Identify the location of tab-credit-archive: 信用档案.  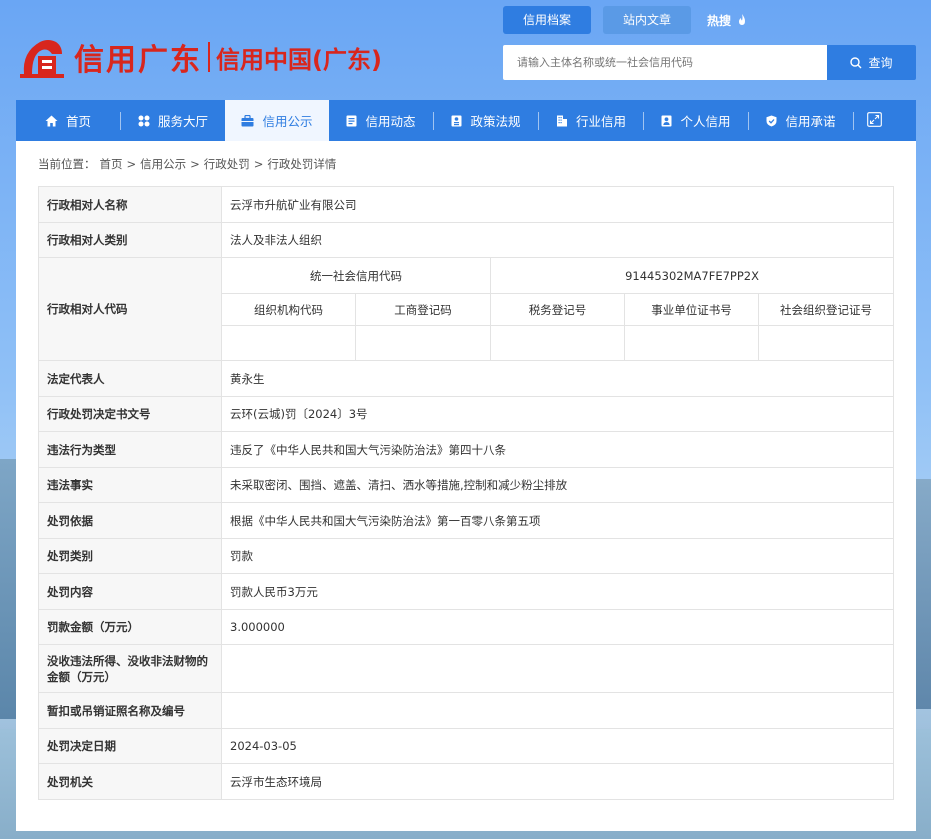
(547, 20).